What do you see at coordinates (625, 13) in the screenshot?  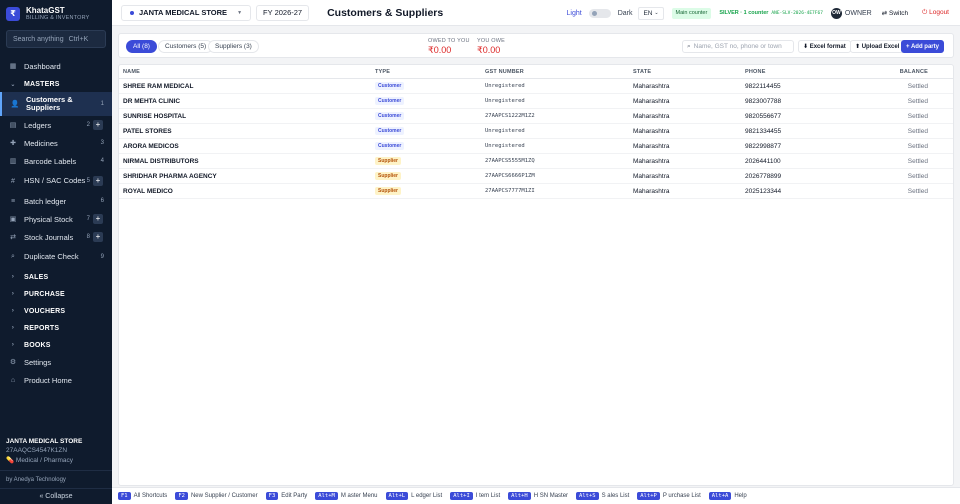 I see `theme-dark-label: Dark` at bounding box center [625, 13].